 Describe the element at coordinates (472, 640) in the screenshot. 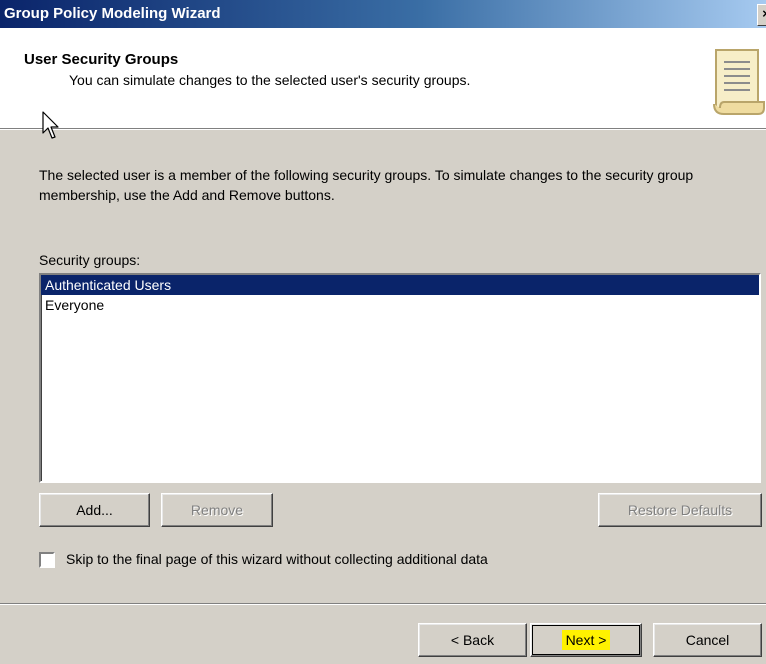

I see `back-button: < Back` at that location.